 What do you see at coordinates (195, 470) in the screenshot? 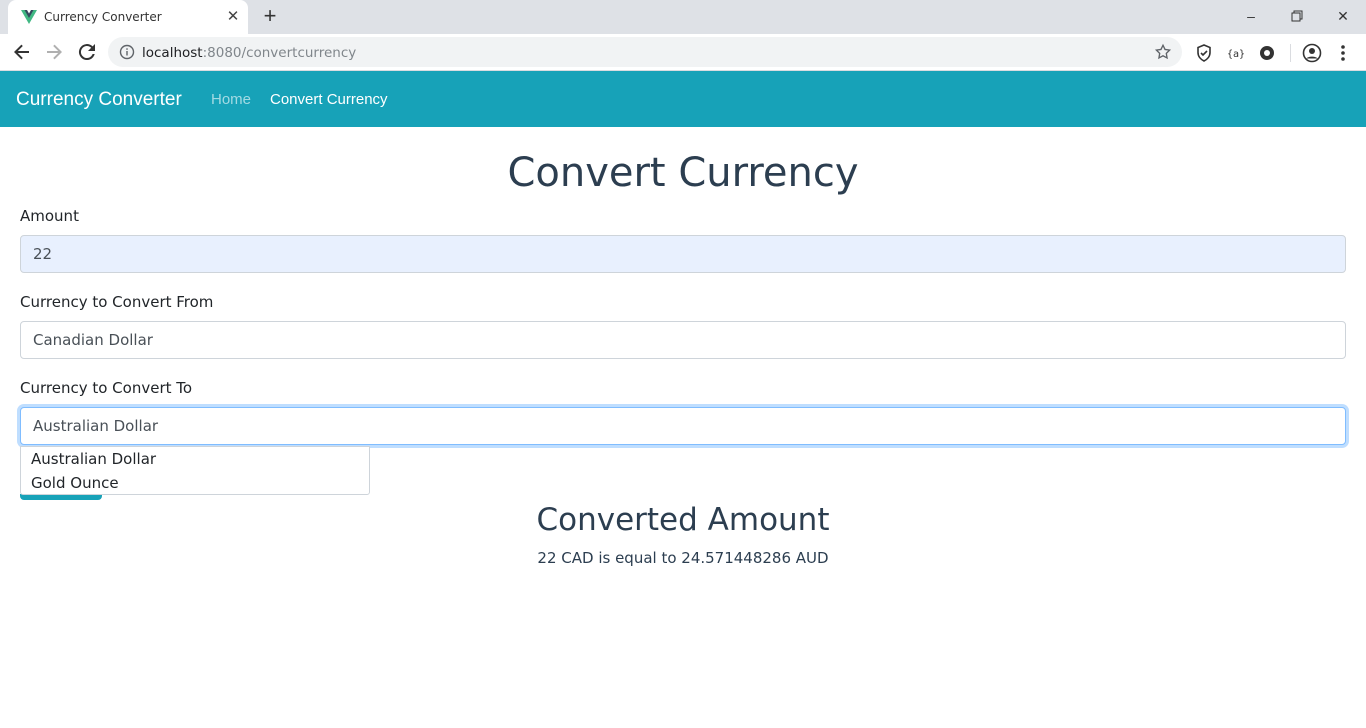
I see `autocomplete-dropdown: Australian Dollar Gold Ounce` at bounding box center [195, 470].